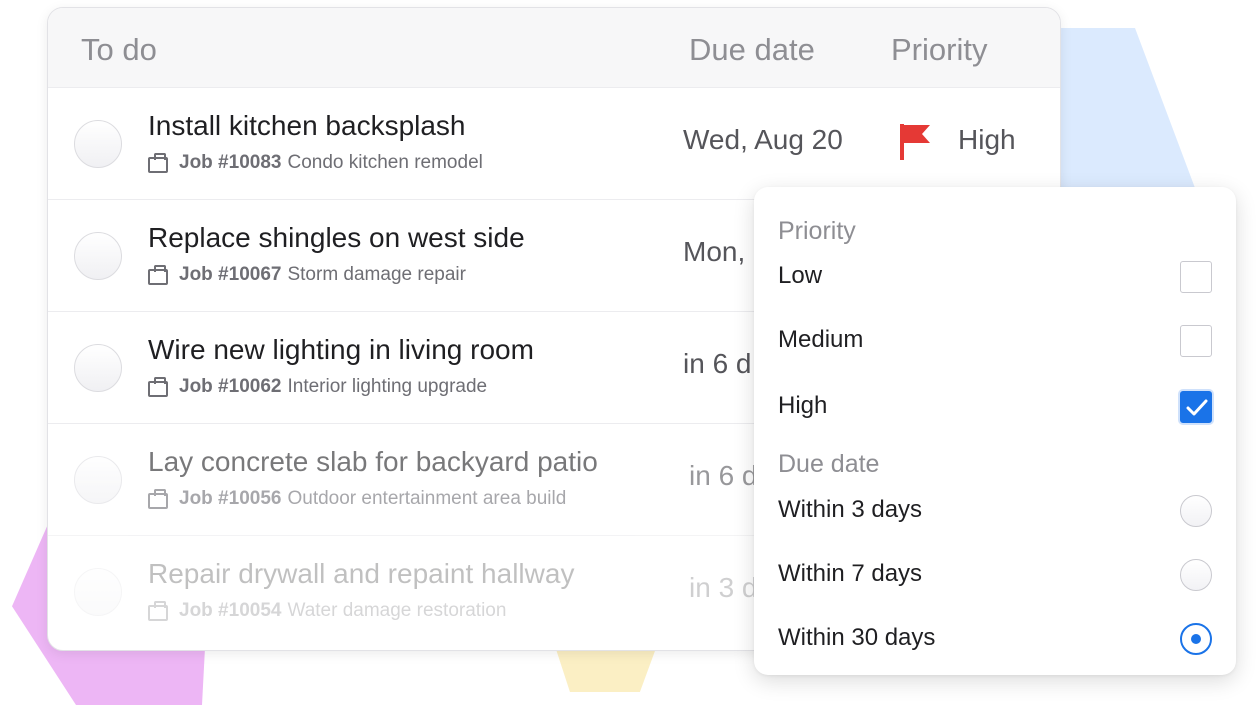  I want to click on task-title: Replace shingles on west side, so click(336, 237).